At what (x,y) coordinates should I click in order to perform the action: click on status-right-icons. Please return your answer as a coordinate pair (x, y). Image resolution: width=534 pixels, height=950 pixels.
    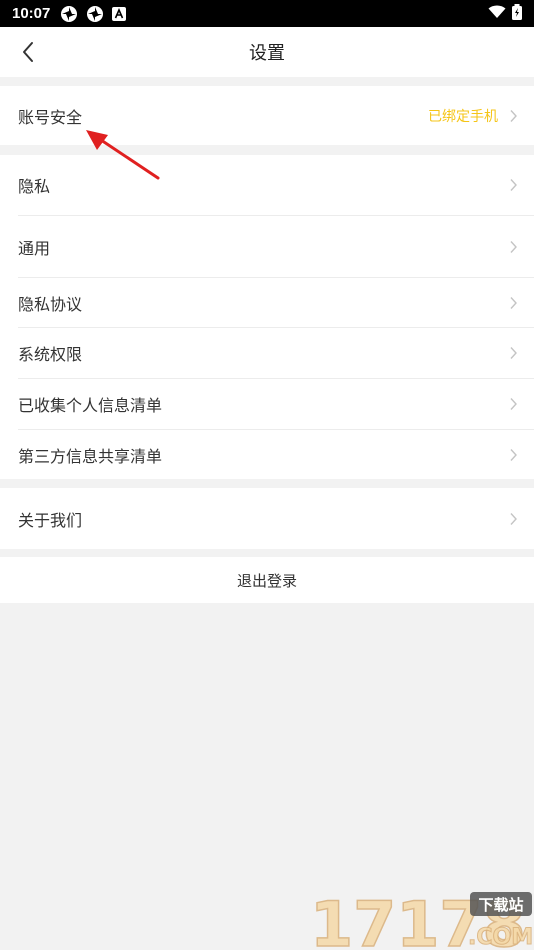
    Looking at the image, I should click on (505, 13).